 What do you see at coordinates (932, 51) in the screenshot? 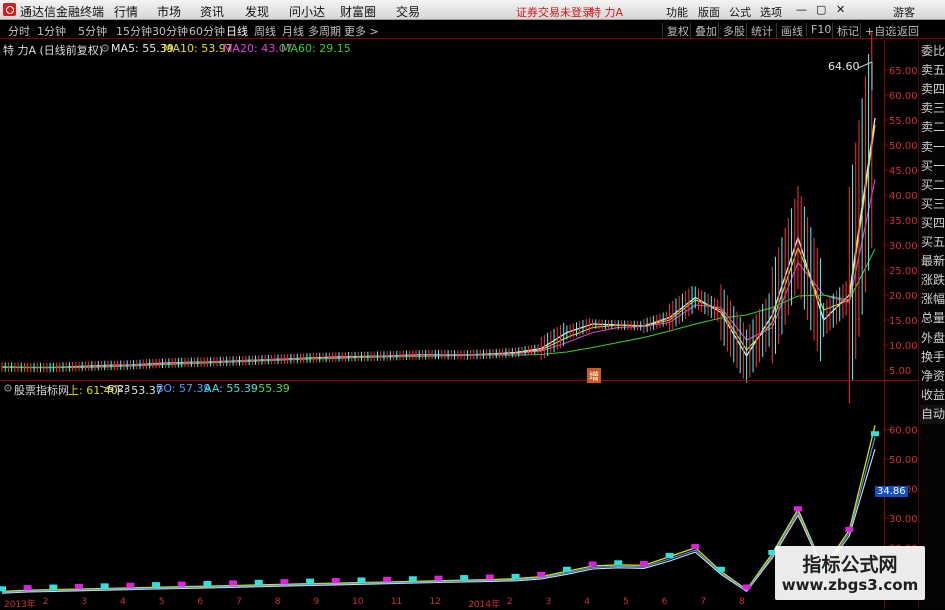
I see `sidebar-item: 委比` at bounding box center [932, 51].